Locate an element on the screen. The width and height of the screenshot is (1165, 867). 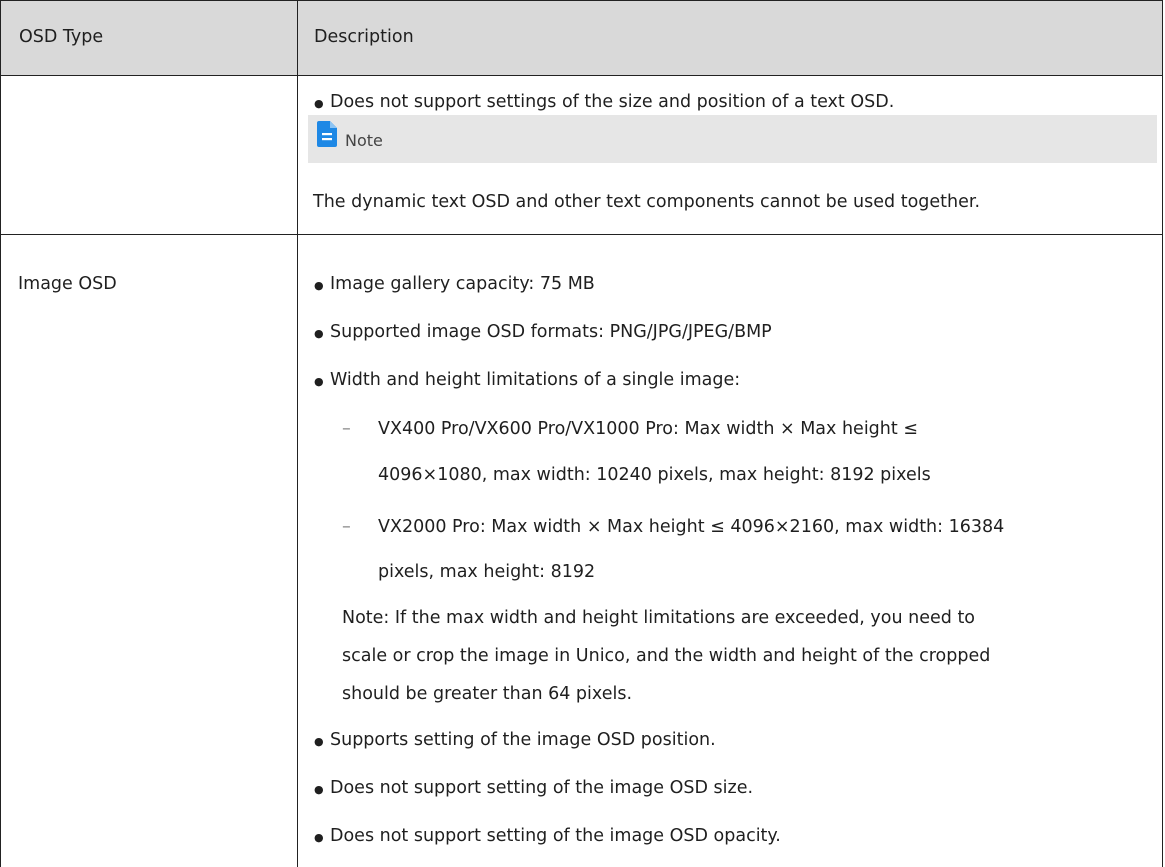
table-border-right is located at coordinates (1162, 433).